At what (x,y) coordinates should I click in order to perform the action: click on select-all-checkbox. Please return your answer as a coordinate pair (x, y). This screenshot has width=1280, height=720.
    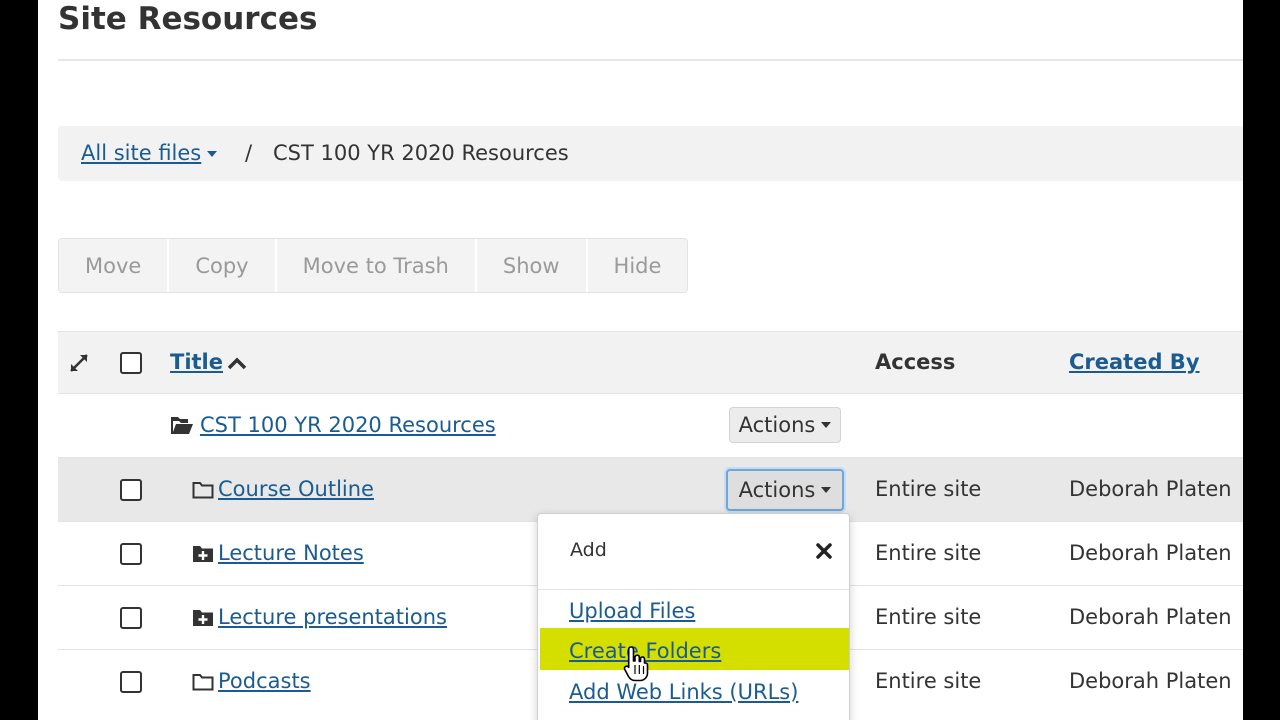
    Looking at the image, I should click on (131, 363).